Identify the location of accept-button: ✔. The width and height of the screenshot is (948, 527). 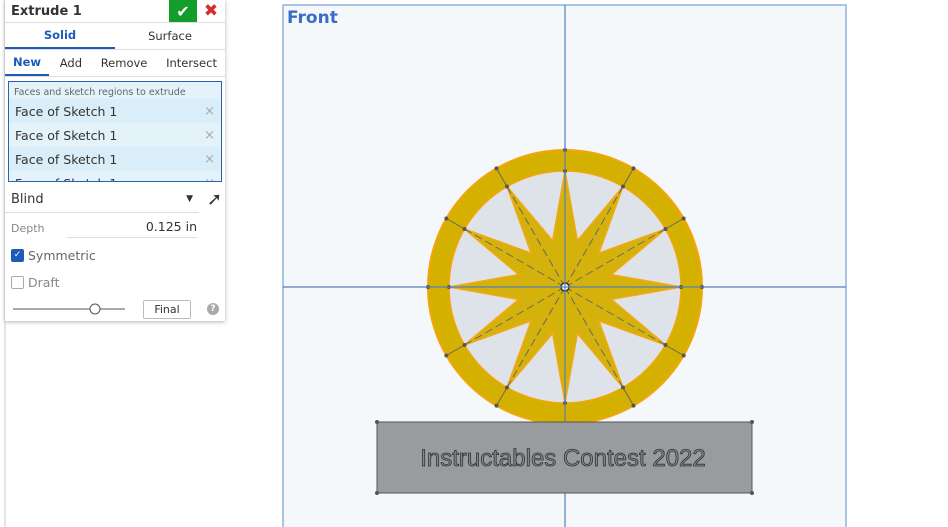
(183, 11).